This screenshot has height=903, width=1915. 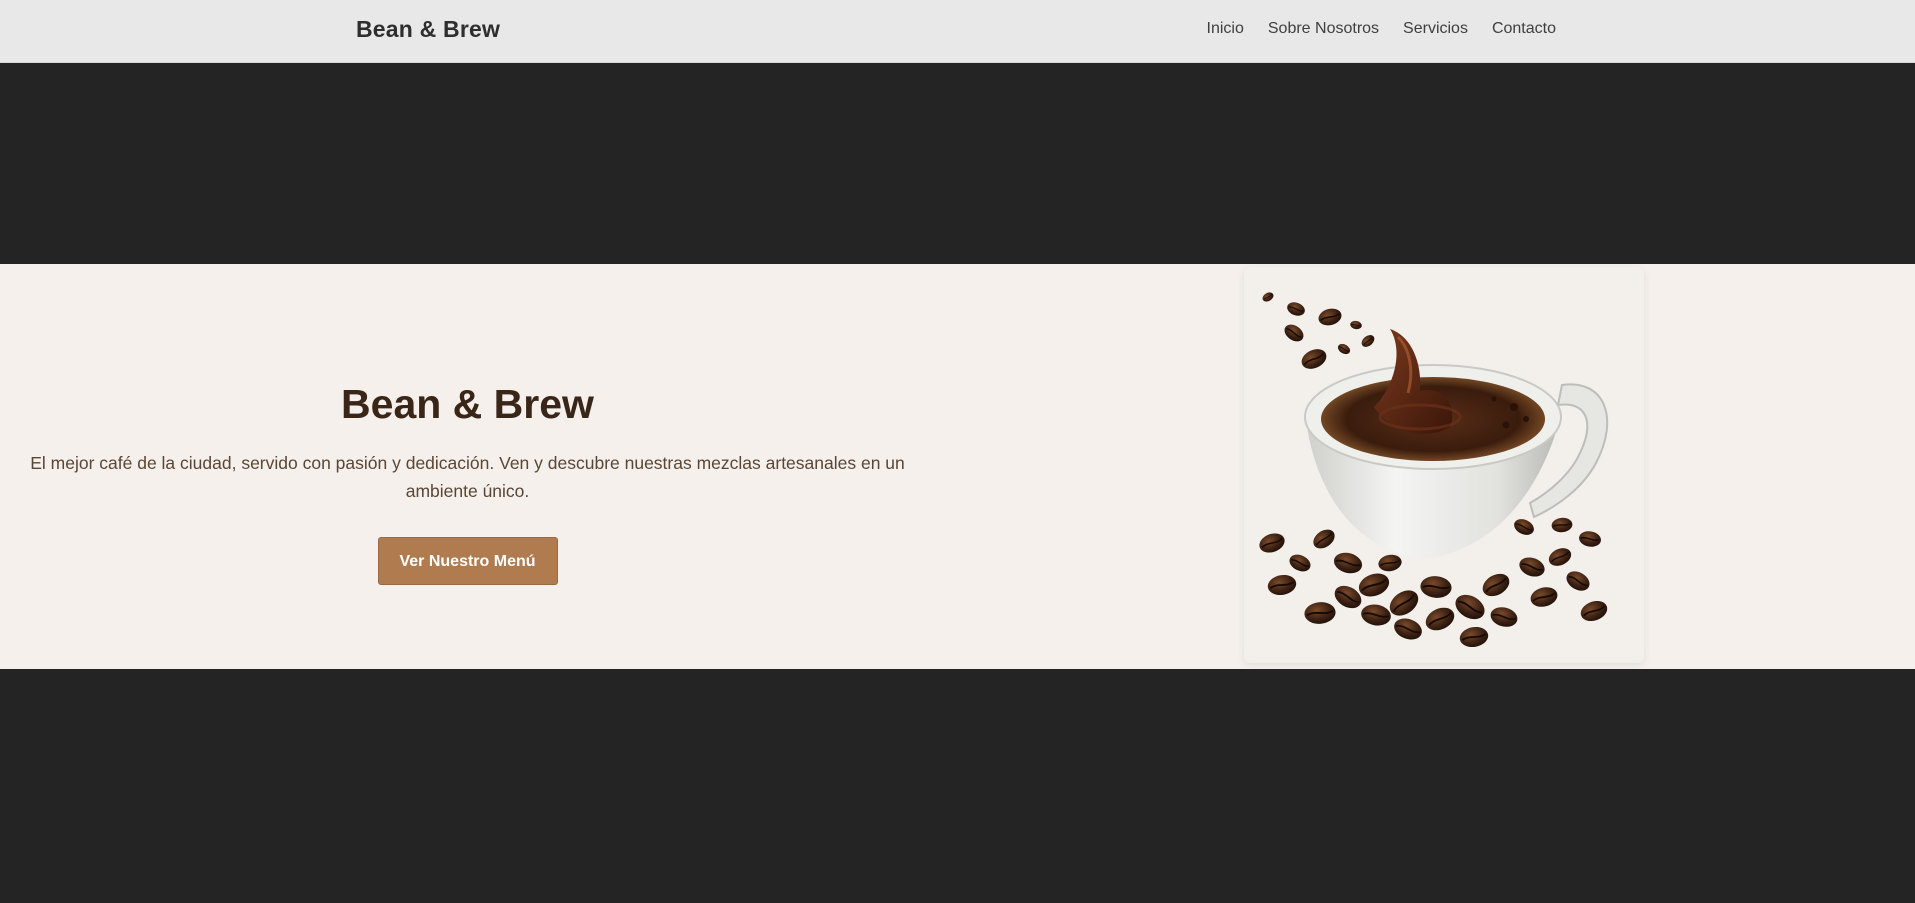 What do you see at coordinates (1433, 470) in the screenshot?
I see `coffee-cup-with-beans-image` at bounding box center [1433, 470].